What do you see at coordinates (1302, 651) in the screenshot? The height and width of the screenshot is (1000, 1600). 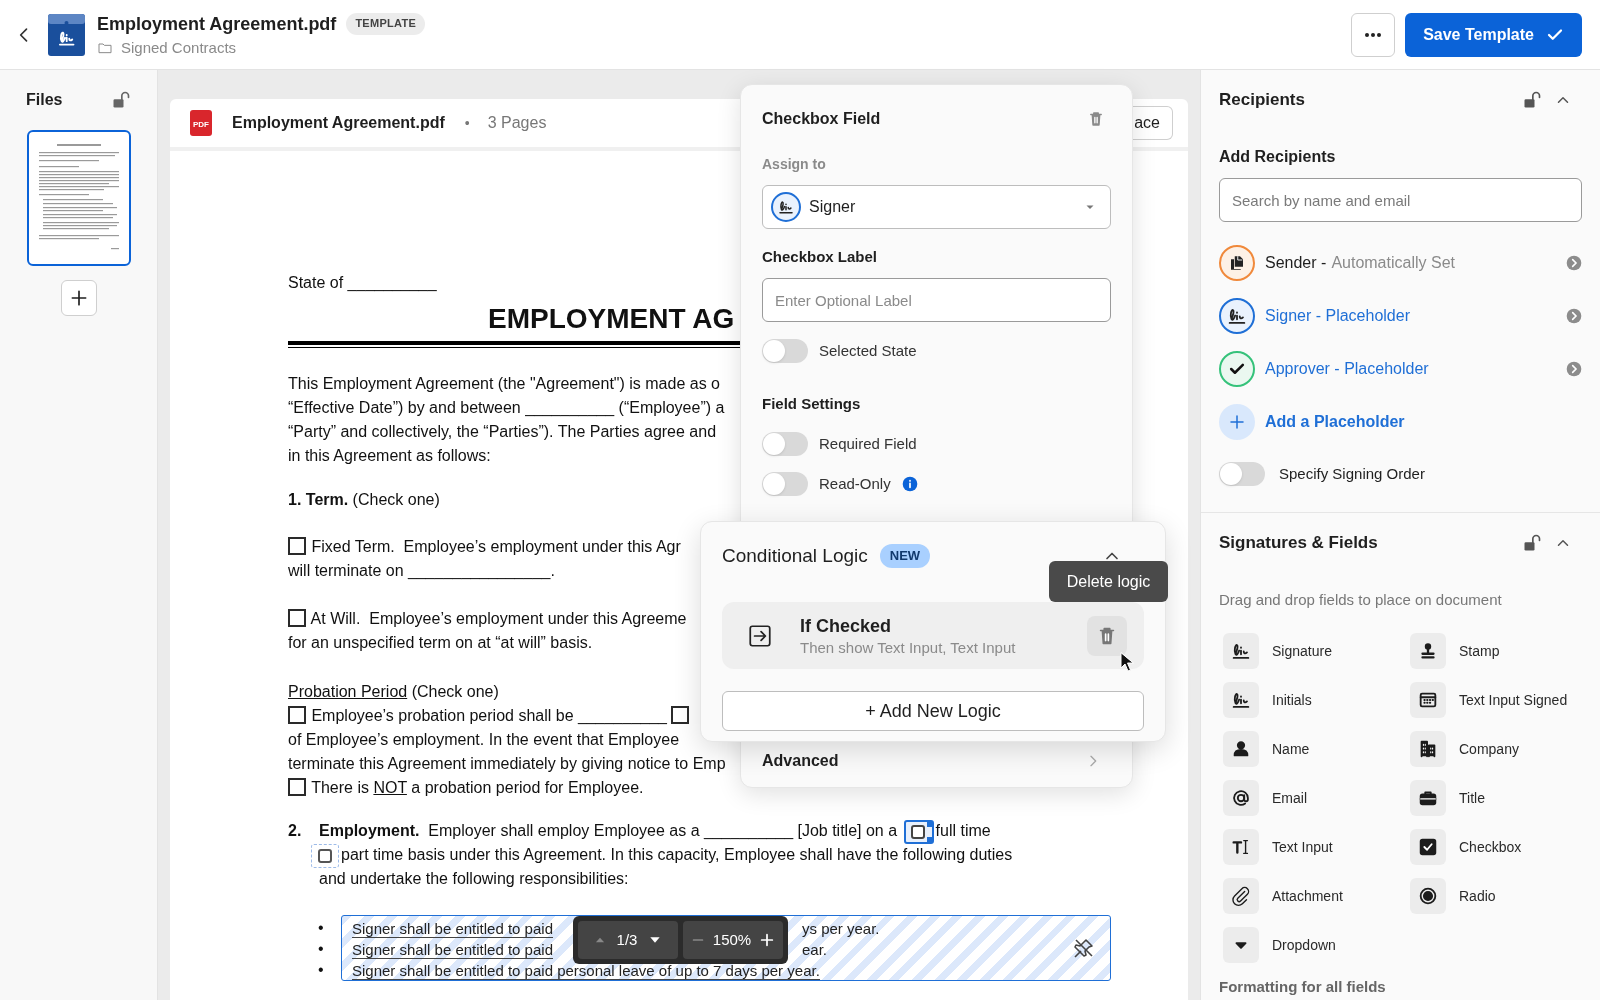 I see `field-label: Signature` at bounding box center [1302, 651].